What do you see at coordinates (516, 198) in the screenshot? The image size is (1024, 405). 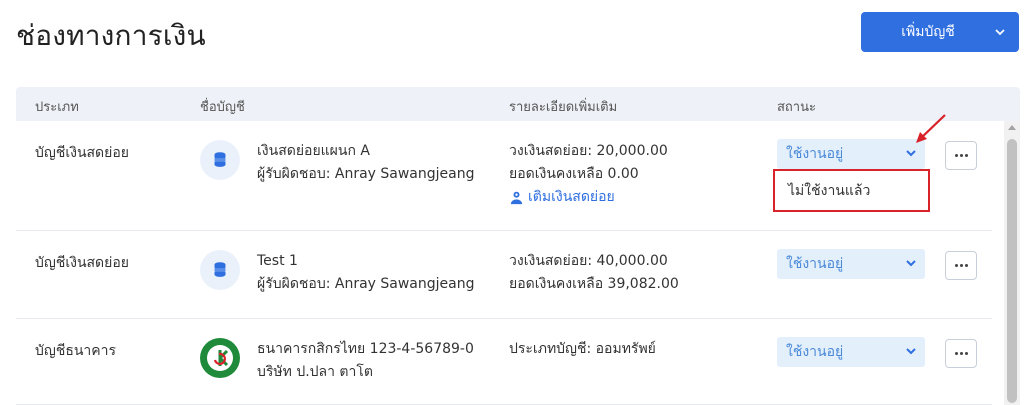 I see `user-coin-icon` at bounding box center [516, 198].